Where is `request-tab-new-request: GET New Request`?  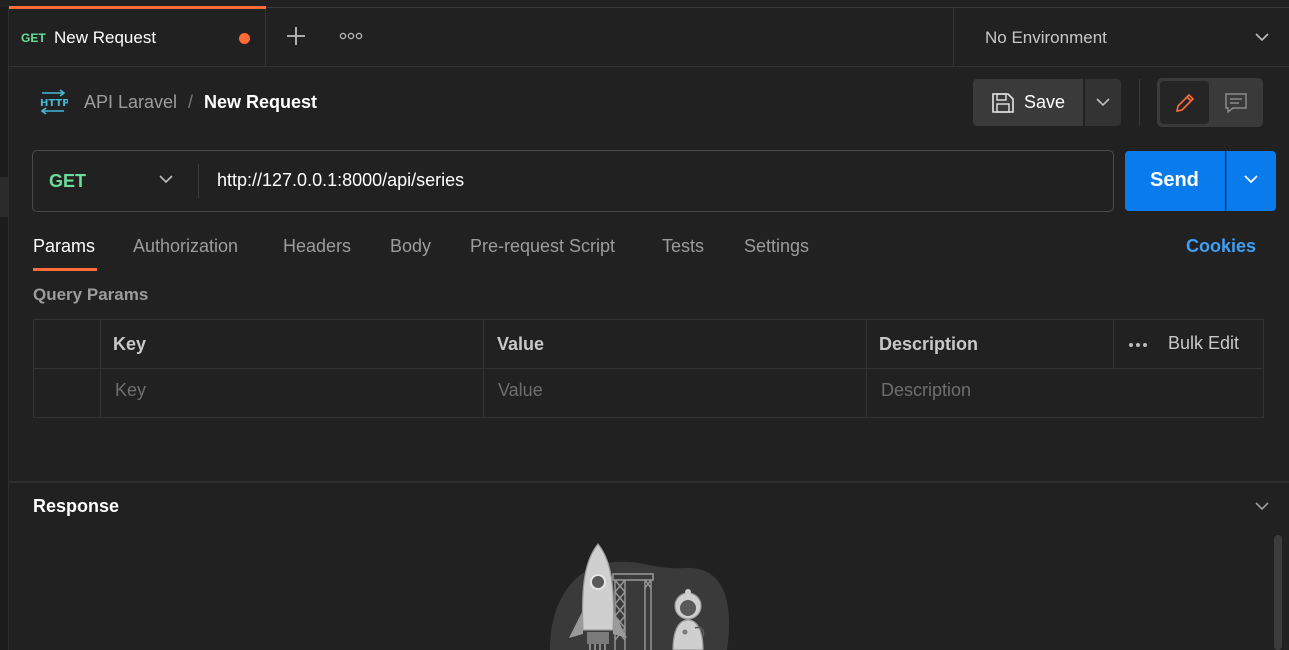 request-tab-new-request: GET New Request is located at coordinates (137, 36).